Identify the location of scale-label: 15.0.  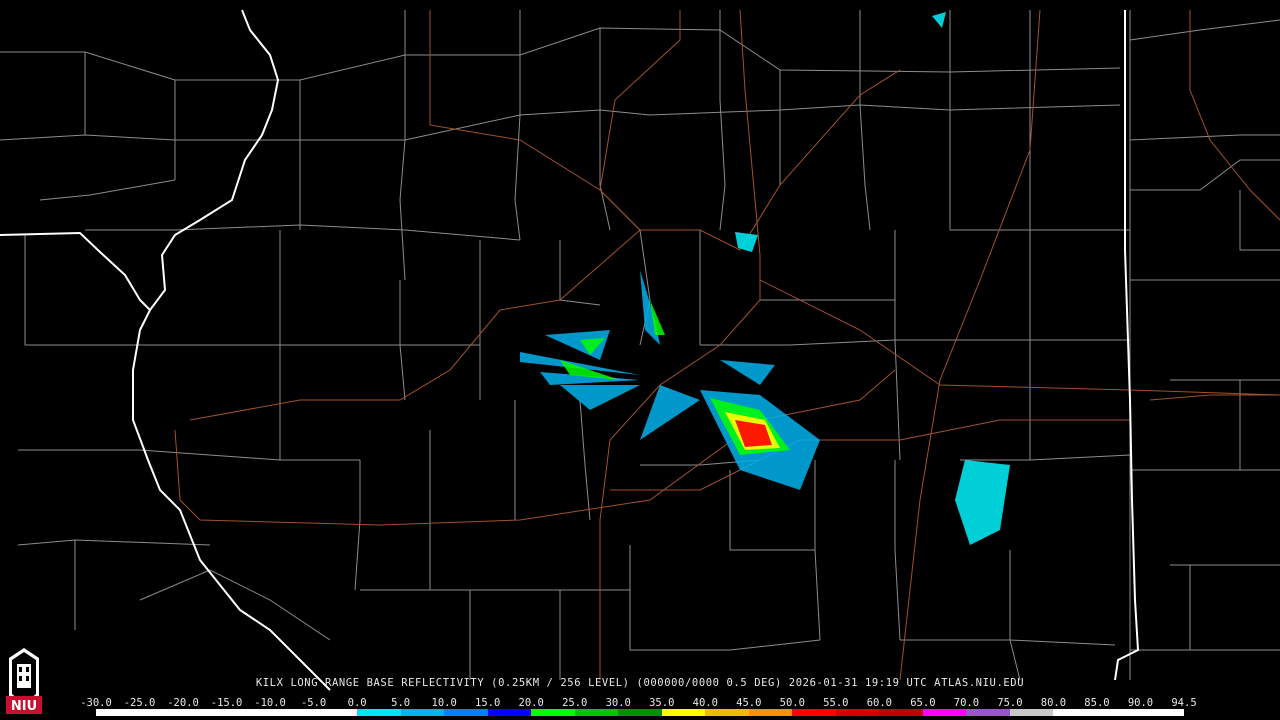
(488, 703).